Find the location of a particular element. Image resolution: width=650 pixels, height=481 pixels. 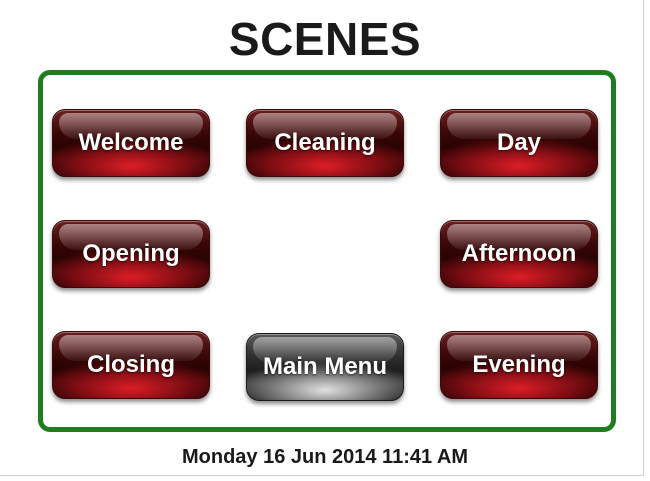

scene-day-button: Day is located at coordinates (519, 143).